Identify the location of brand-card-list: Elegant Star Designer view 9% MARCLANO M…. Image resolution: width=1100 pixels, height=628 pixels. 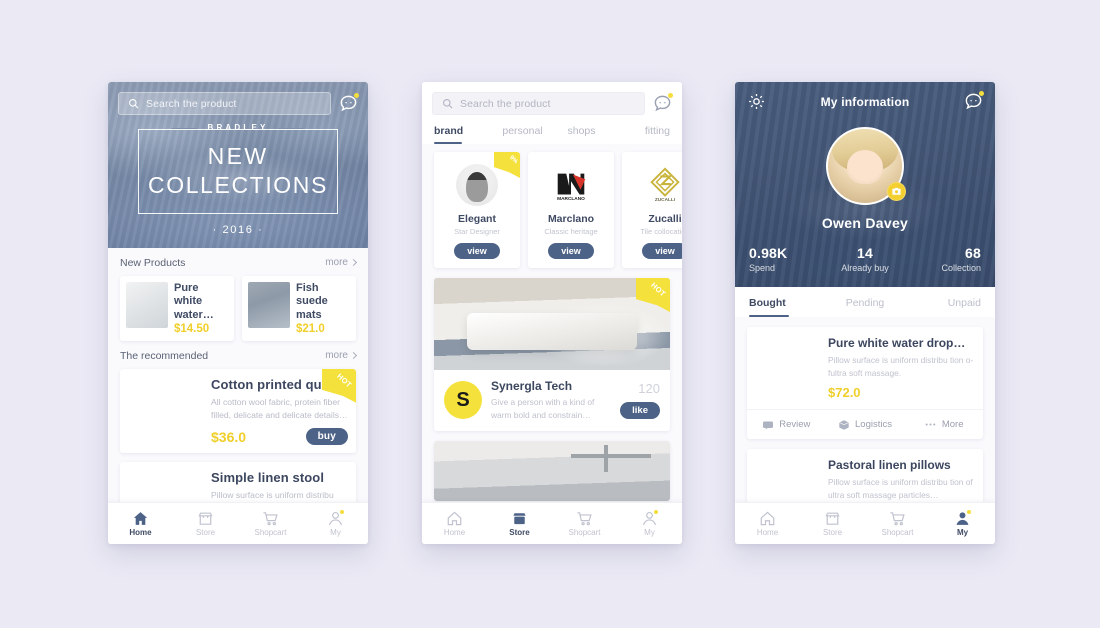
(552, 211).